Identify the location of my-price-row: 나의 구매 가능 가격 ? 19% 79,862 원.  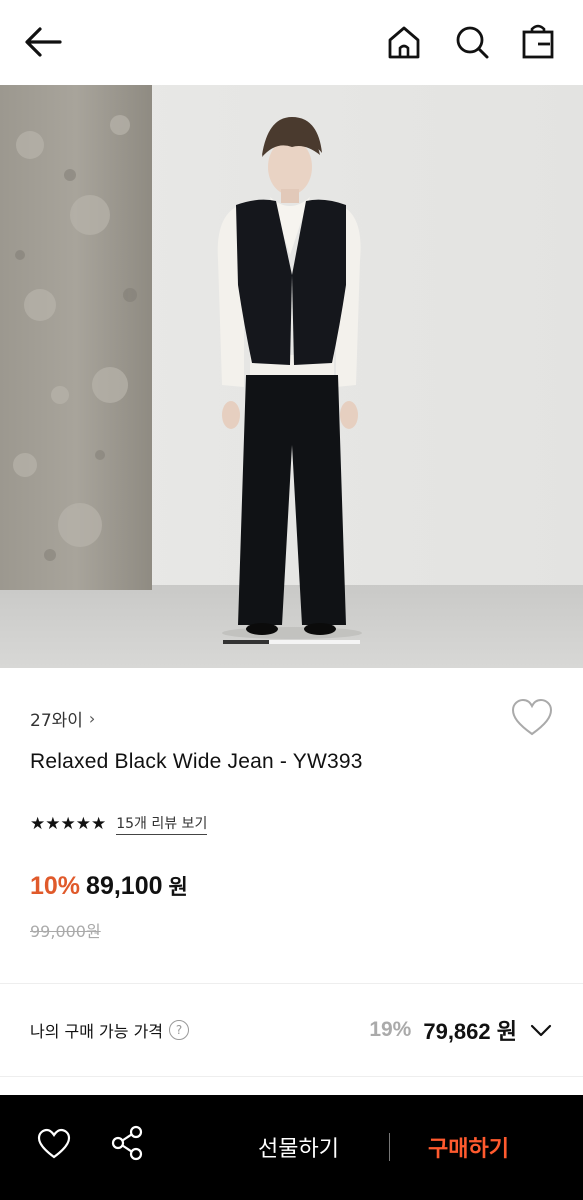
(291, 1030).